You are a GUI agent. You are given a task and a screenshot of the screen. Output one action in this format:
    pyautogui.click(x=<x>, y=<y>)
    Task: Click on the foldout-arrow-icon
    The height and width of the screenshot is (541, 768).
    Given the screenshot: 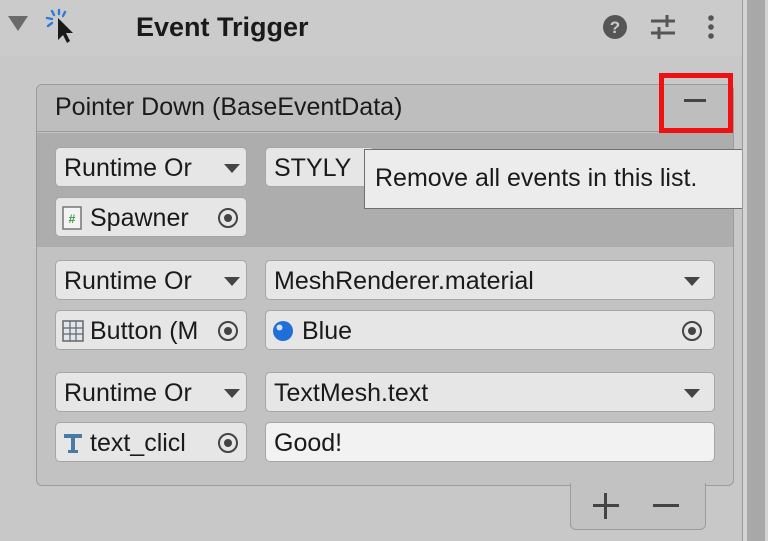 What is the action you would take?
    pyautogui.click(x=18, y=23)
    